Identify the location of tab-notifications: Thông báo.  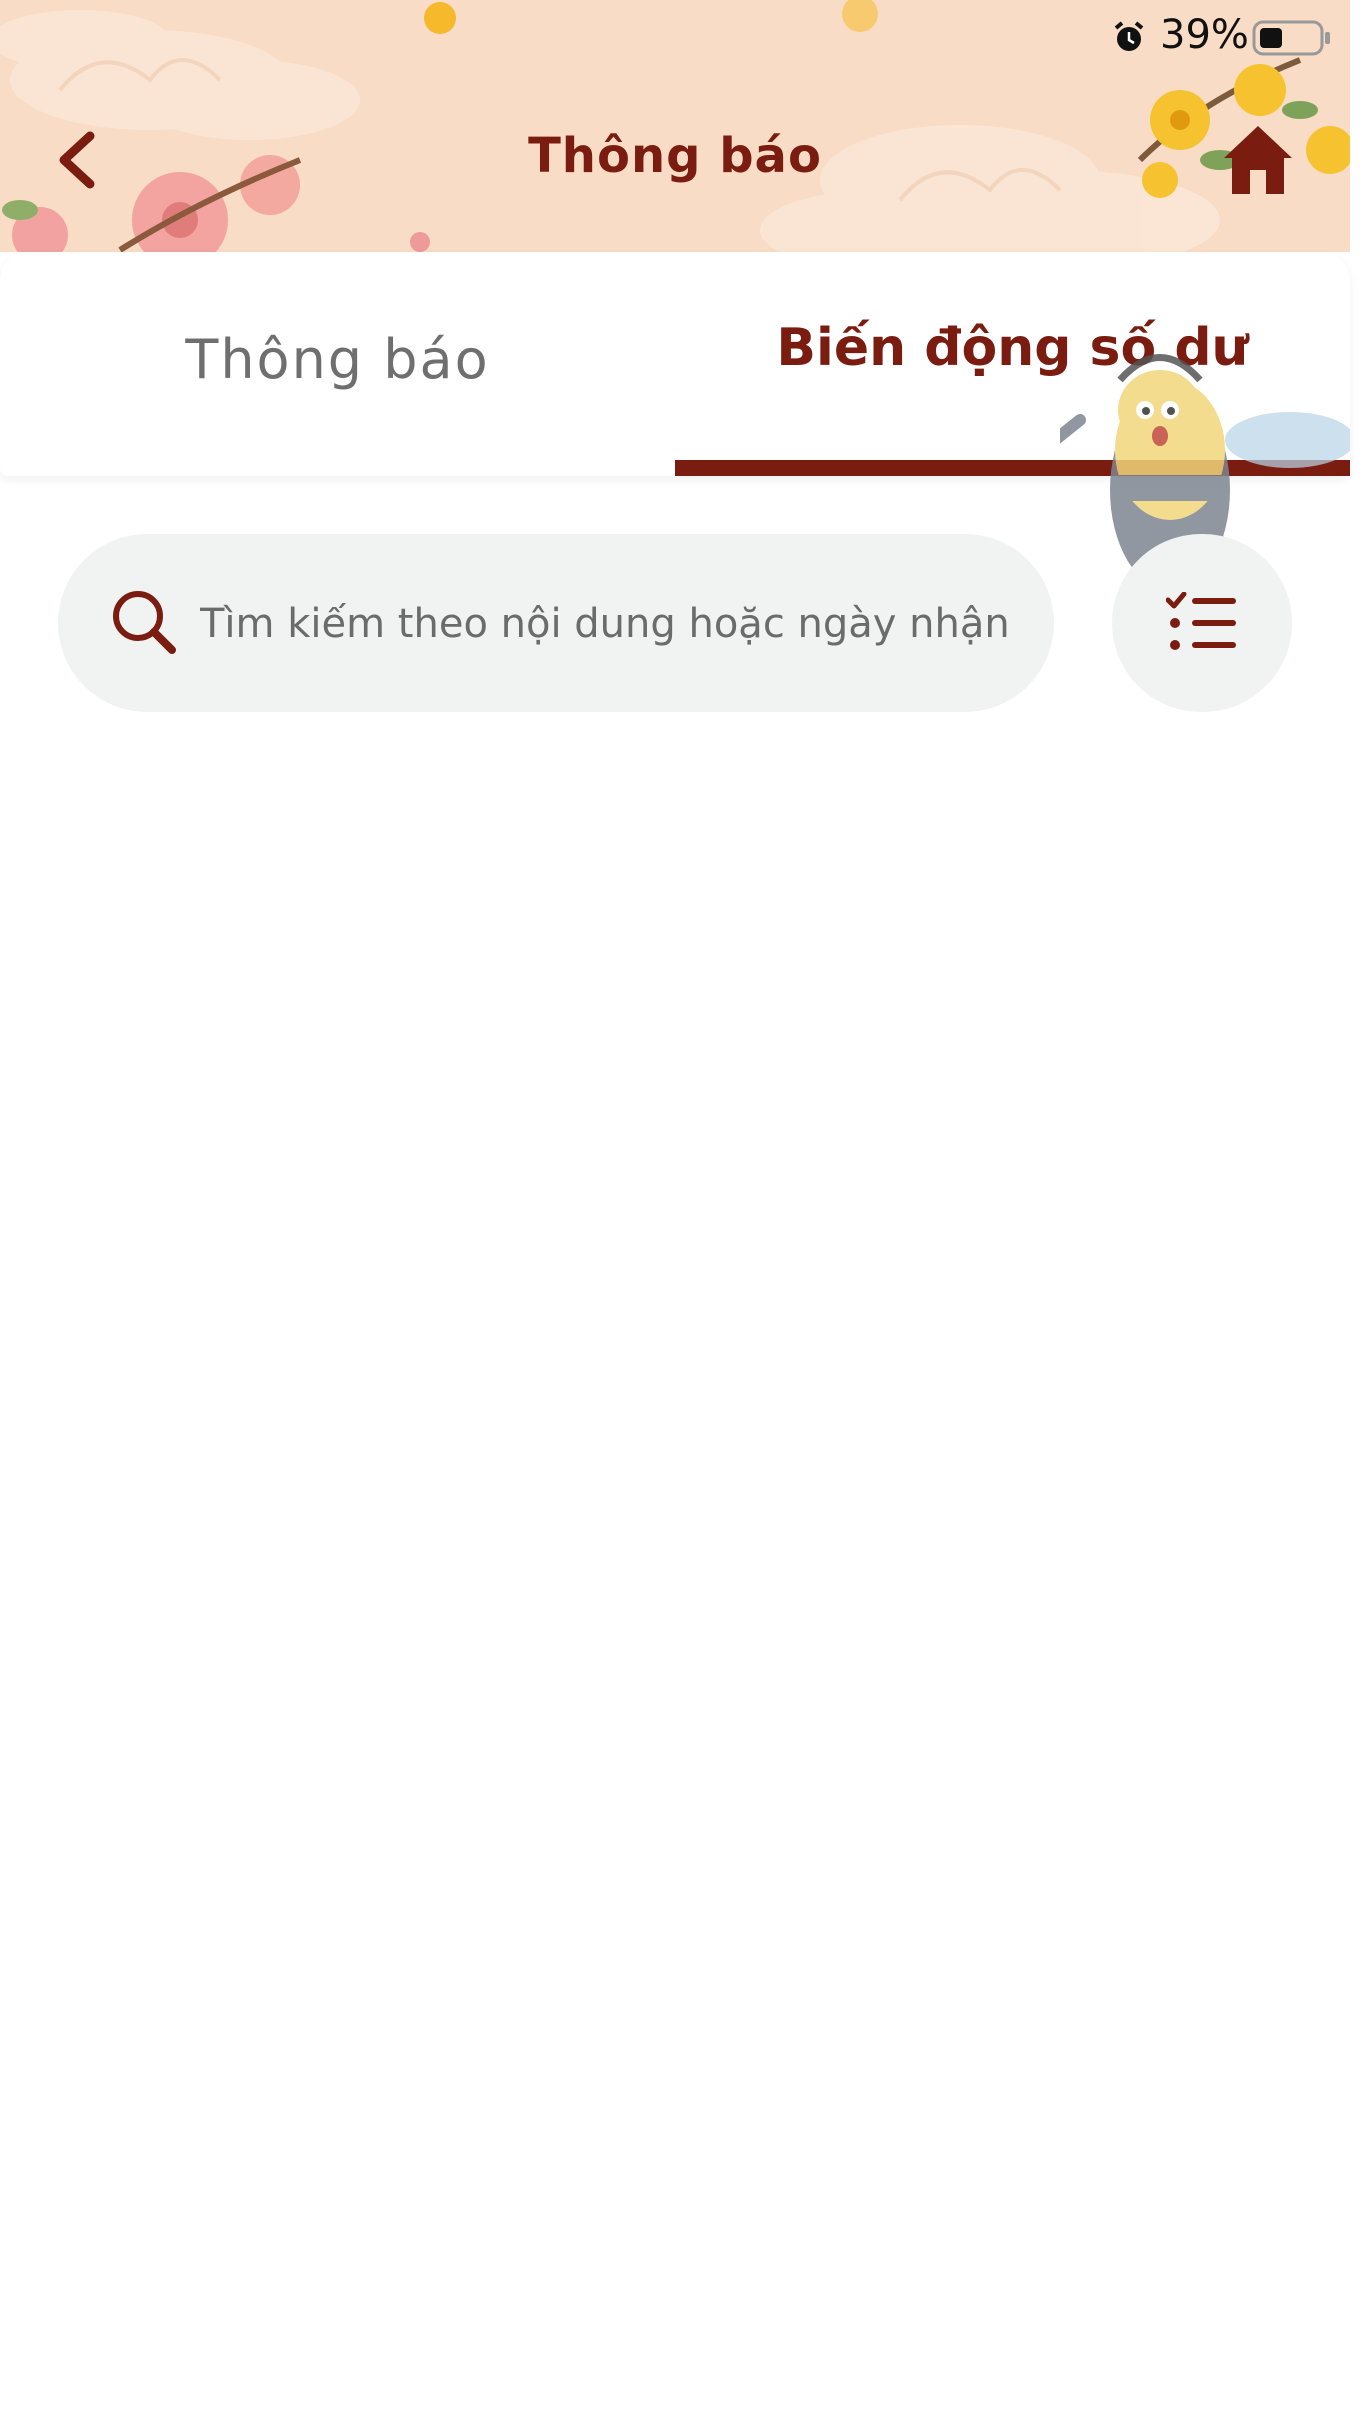
(337, 364).